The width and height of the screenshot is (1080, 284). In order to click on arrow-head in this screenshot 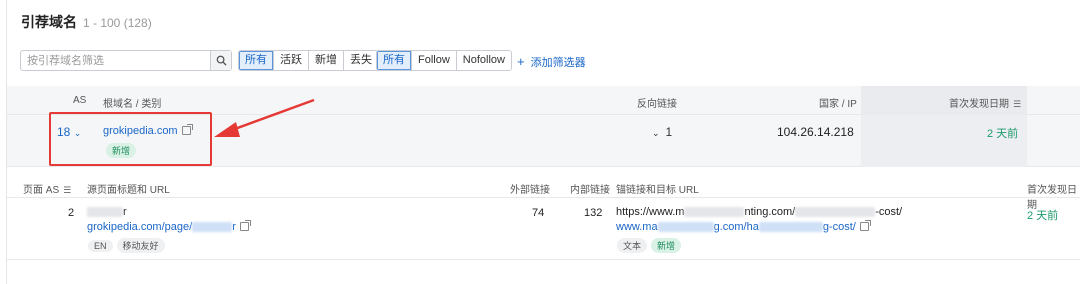, I will do `click(227, 129)`.